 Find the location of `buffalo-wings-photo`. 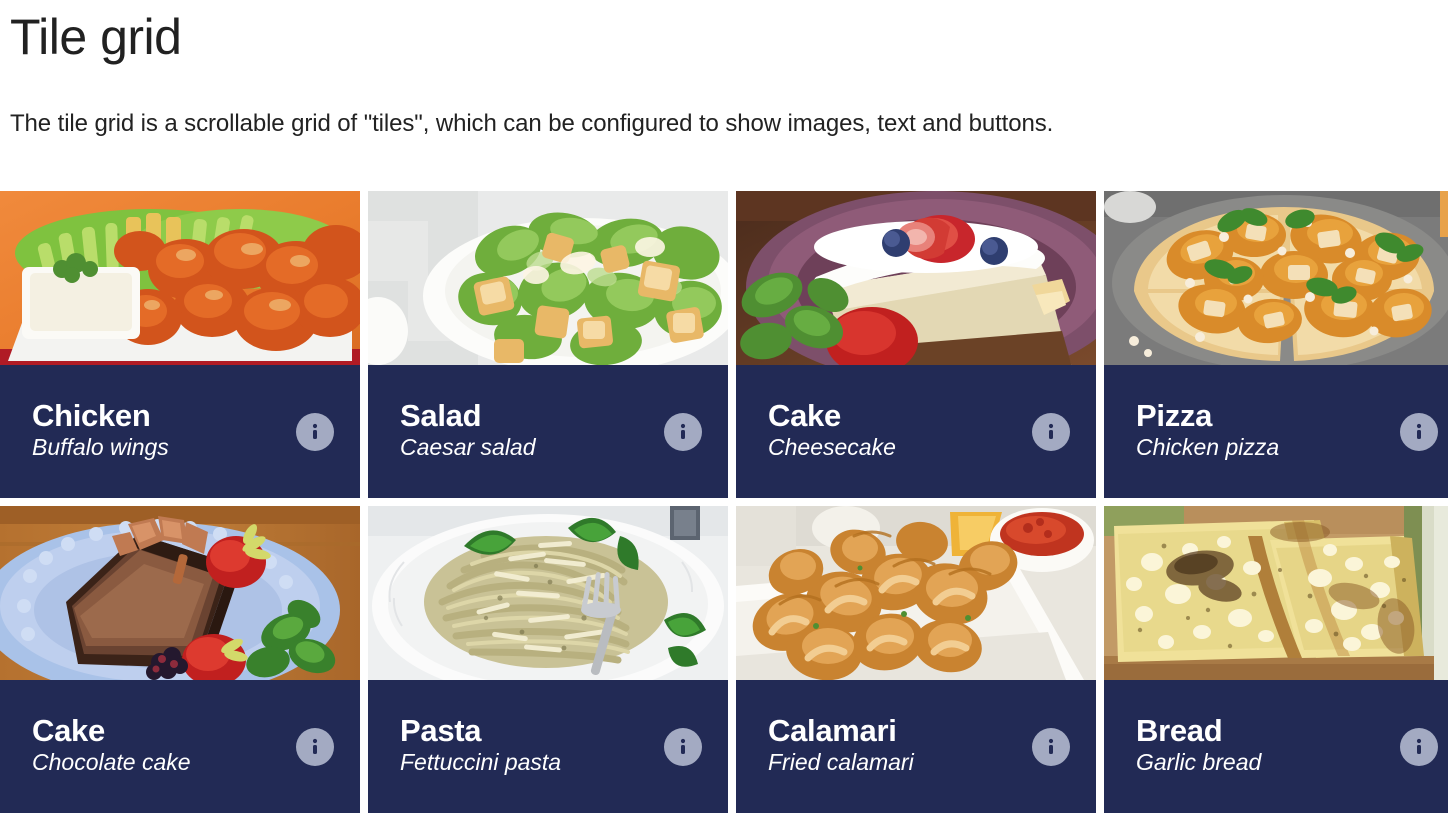

buffalo-wings-photo is located at coordinates (180, 278).